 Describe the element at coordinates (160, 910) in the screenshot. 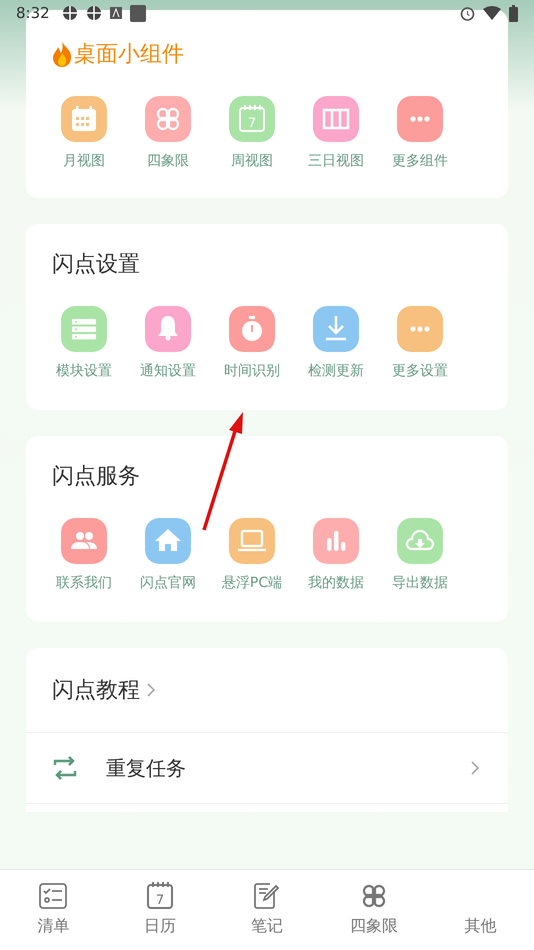

I see `tab: 7 日历` at that location.